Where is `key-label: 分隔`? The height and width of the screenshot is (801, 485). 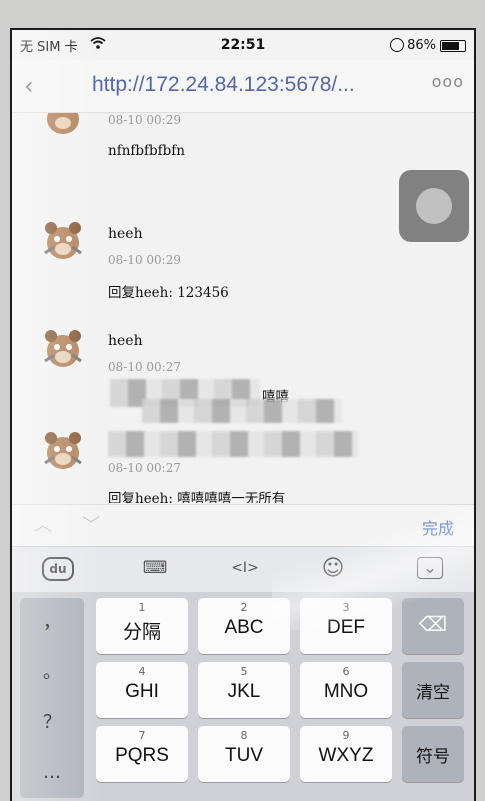
key-label: 分隔 is located at coordinates (141, 632).